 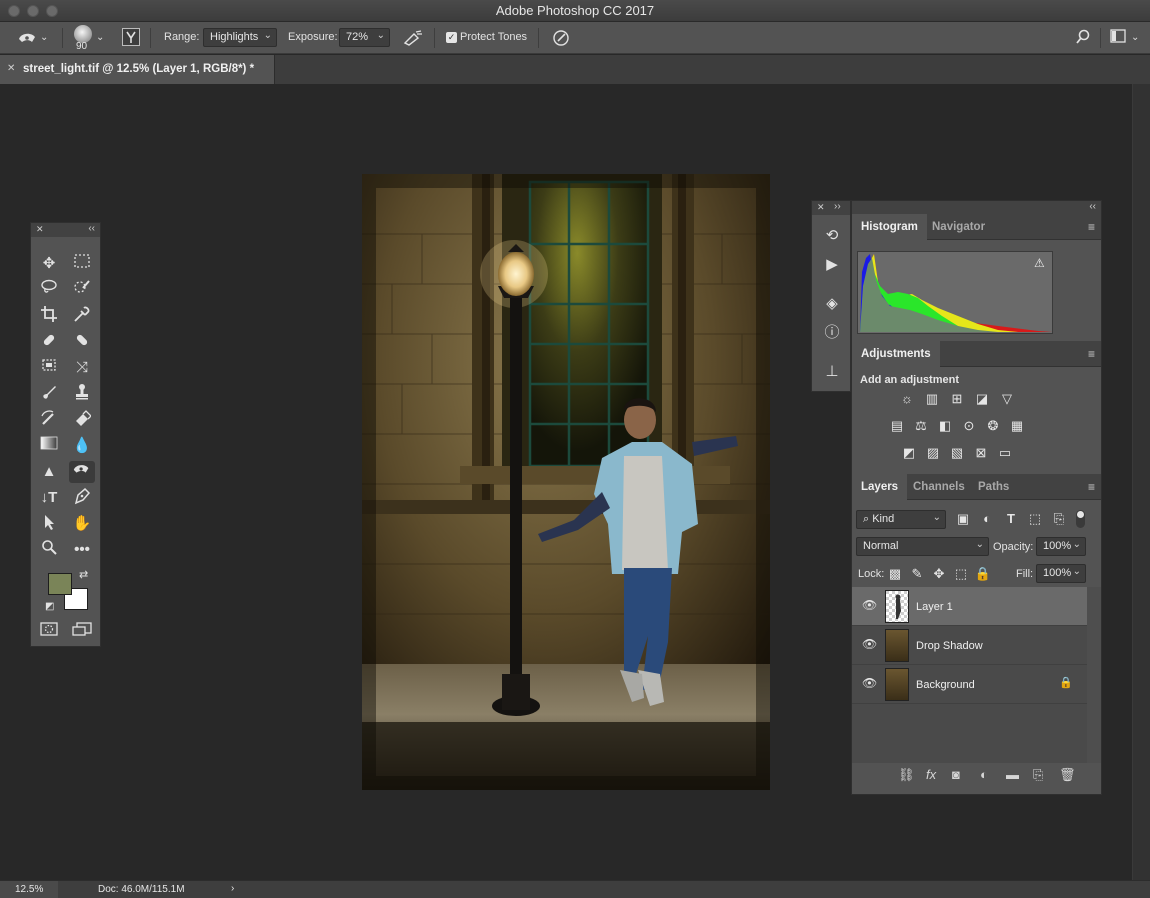 What do you see at coordinates (917, 574) in the screenshot?
I see `lock-image-icon: ✎` at bounding box center [917, 574].